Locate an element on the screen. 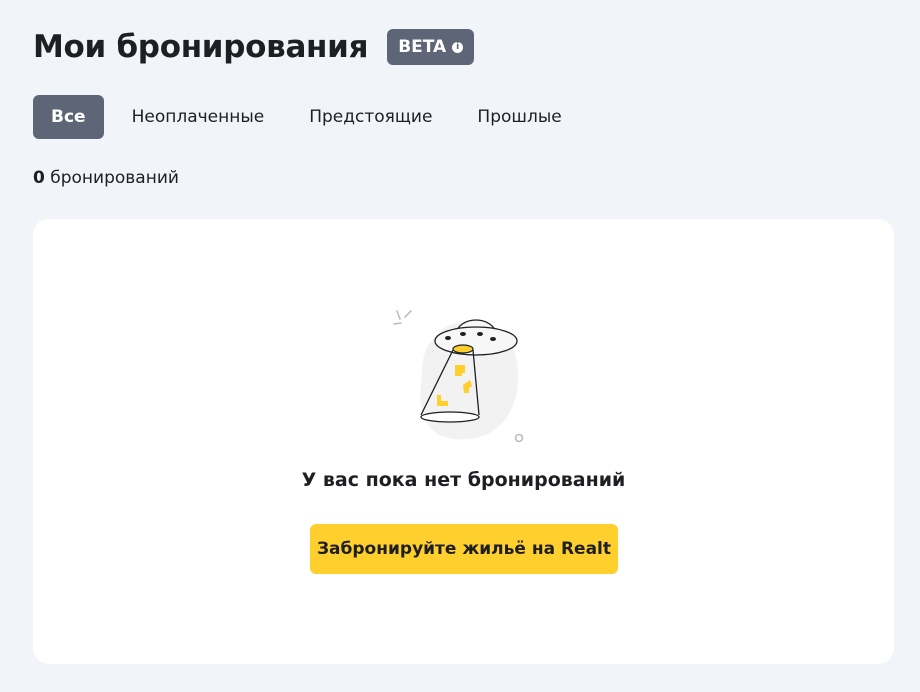 The height and width of the screenshot is (692, 920). book-now-button: Забронируйте жильё на Realt is located at coordinates (464, 549).